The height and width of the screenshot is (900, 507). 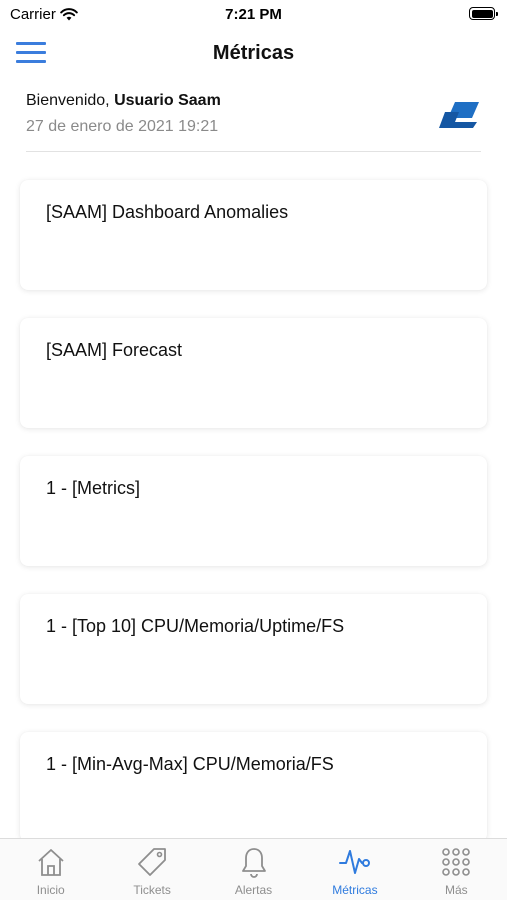 I want to click on page-title: Métricas, so click(x=253, y=53).